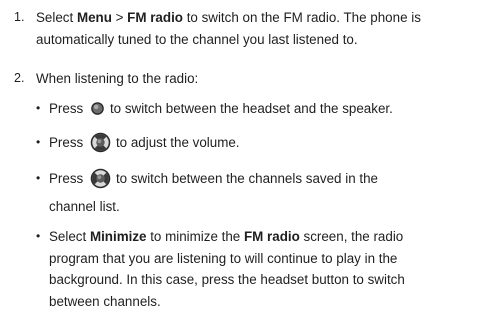  Describe the element at coordinates (94, 17) in the screenshot. I see `menu-label: Menu` at that location.